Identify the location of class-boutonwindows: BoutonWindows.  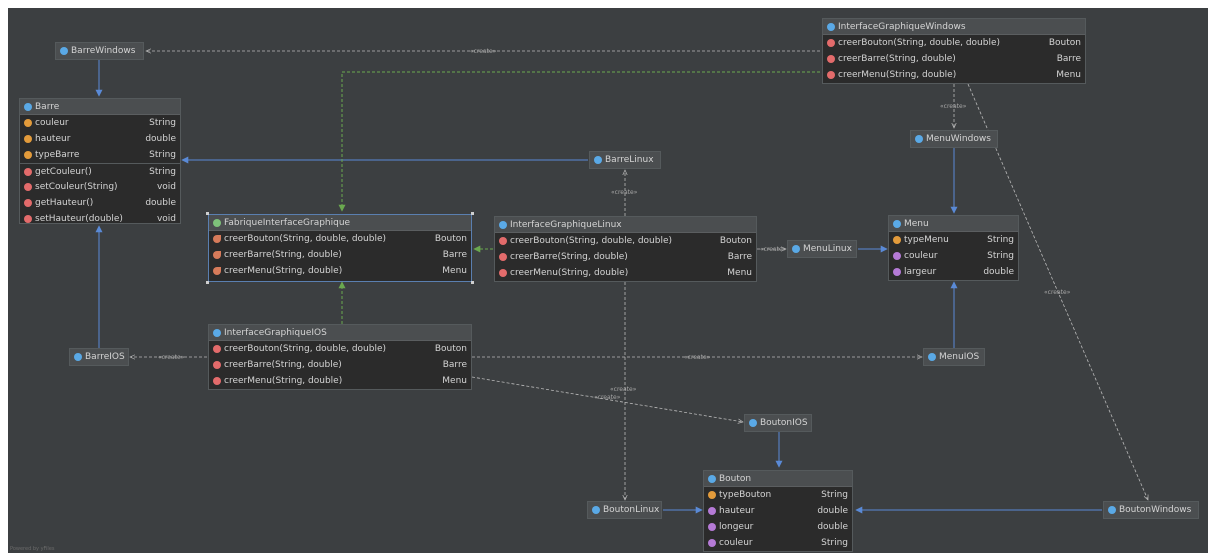
(1151, 510).